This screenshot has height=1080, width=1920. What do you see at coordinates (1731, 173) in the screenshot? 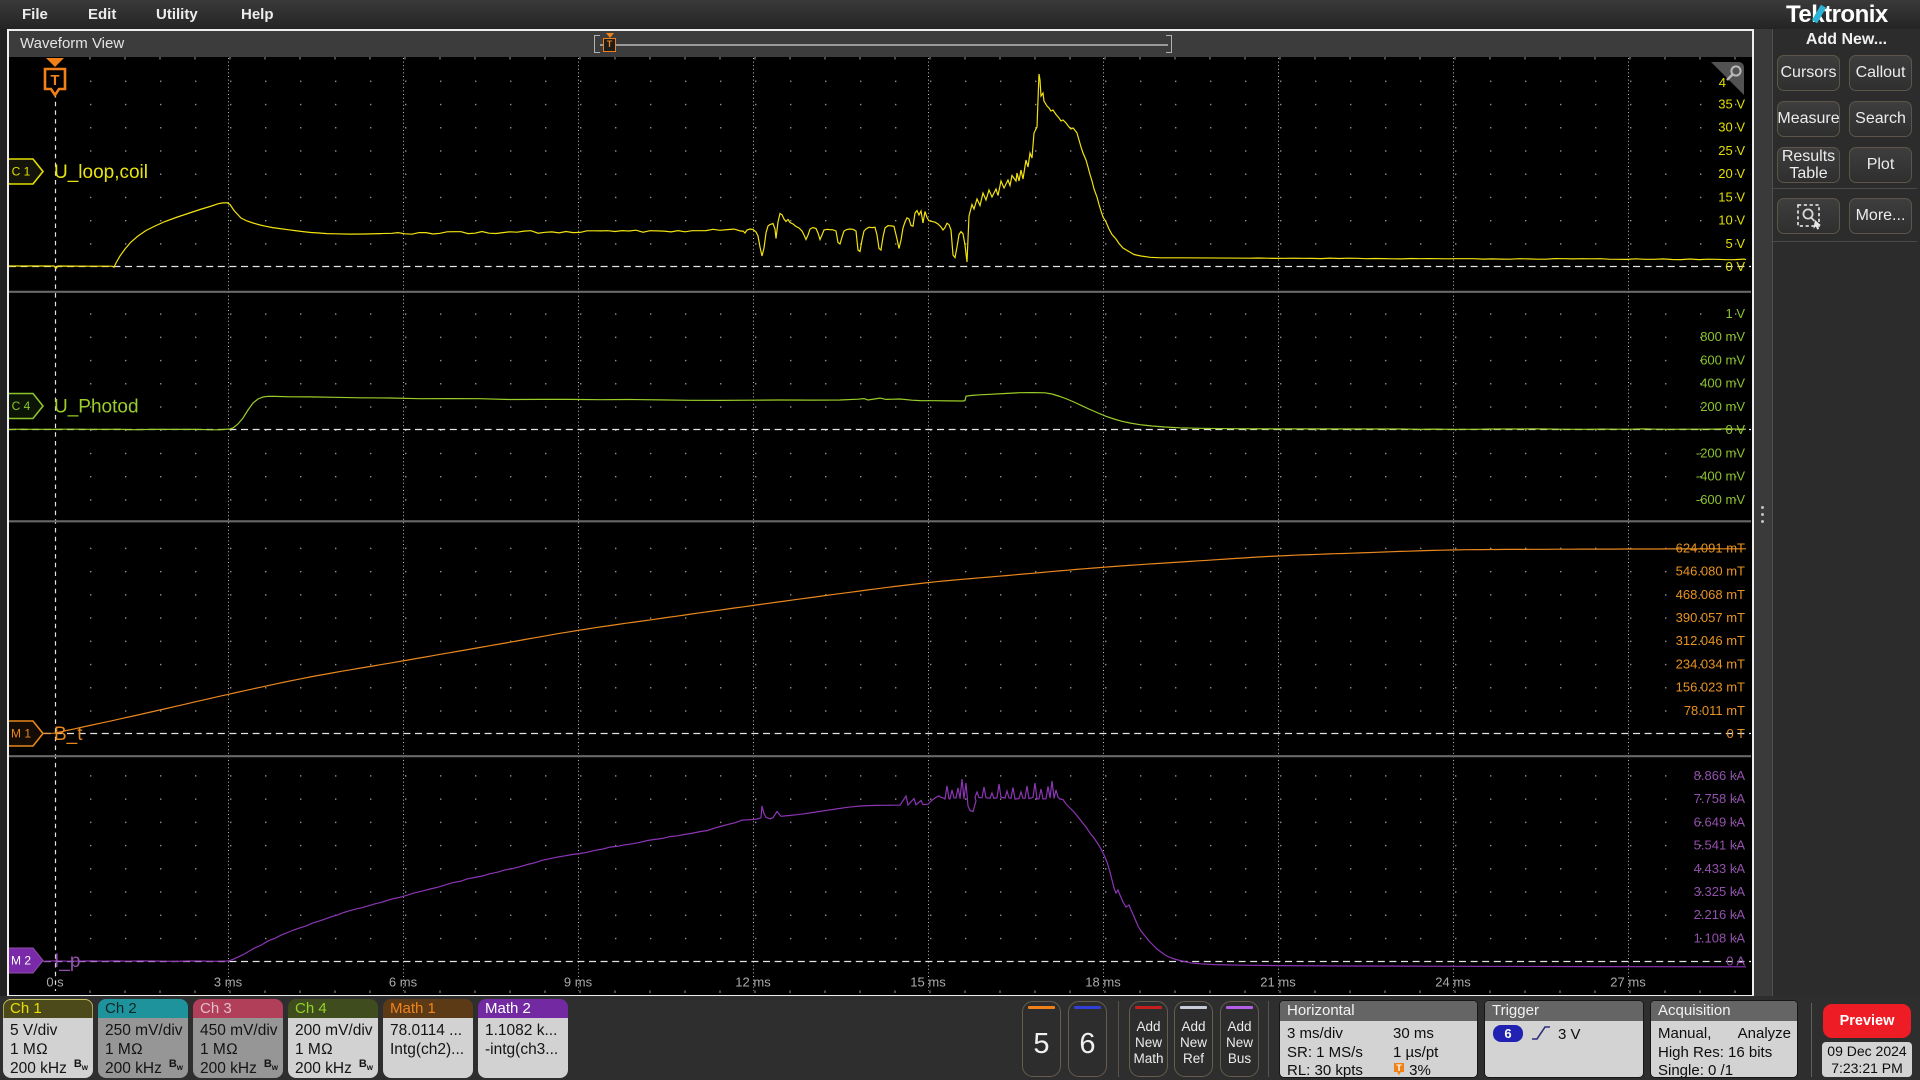
I see `svg-text: 20 V` at bounding box center [1731, 173].